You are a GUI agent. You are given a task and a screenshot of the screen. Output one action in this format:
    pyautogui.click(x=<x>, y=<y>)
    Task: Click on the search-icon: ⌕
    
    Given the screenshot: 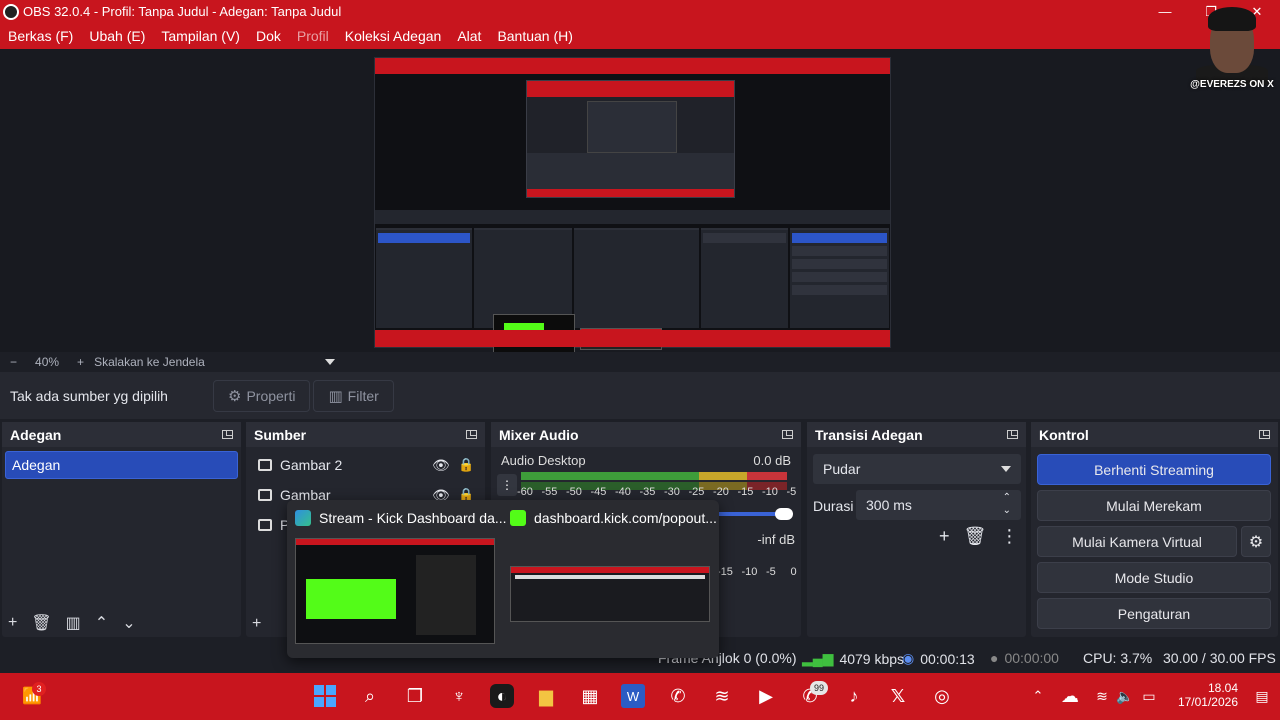 What is the action you would take?
    pyautogui.click(x=370, y=696)
    